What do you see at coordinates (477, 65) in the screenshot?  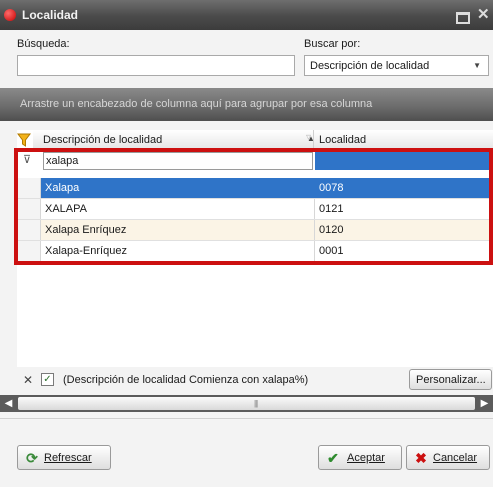 I see `chevron-down-icon: ▼` at bounding box center [477, 65].